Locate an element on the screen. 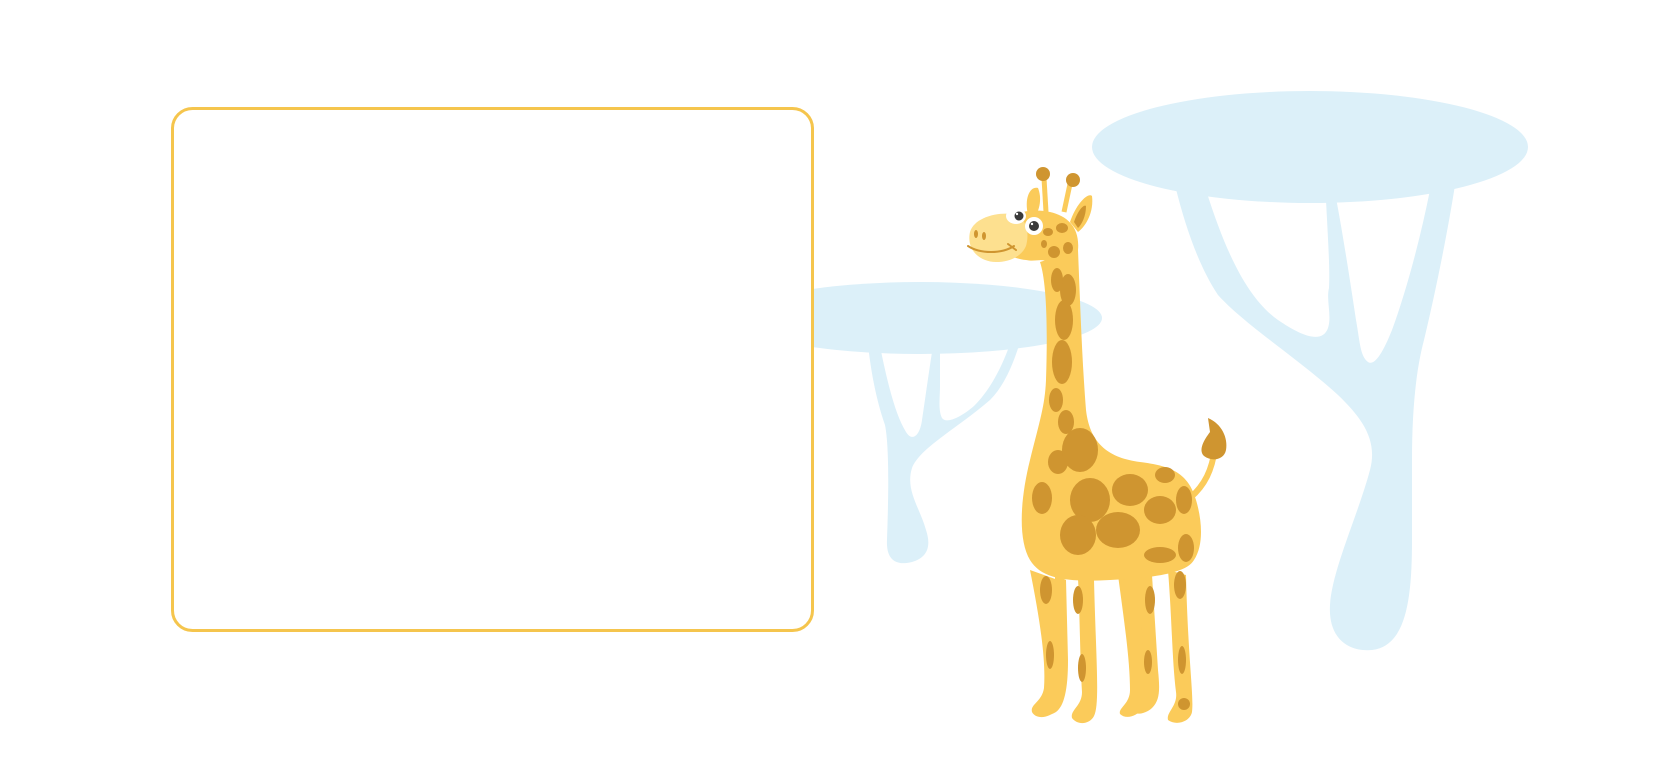  giraffe-horn-tip-right is located at coordinates (1073, 180).